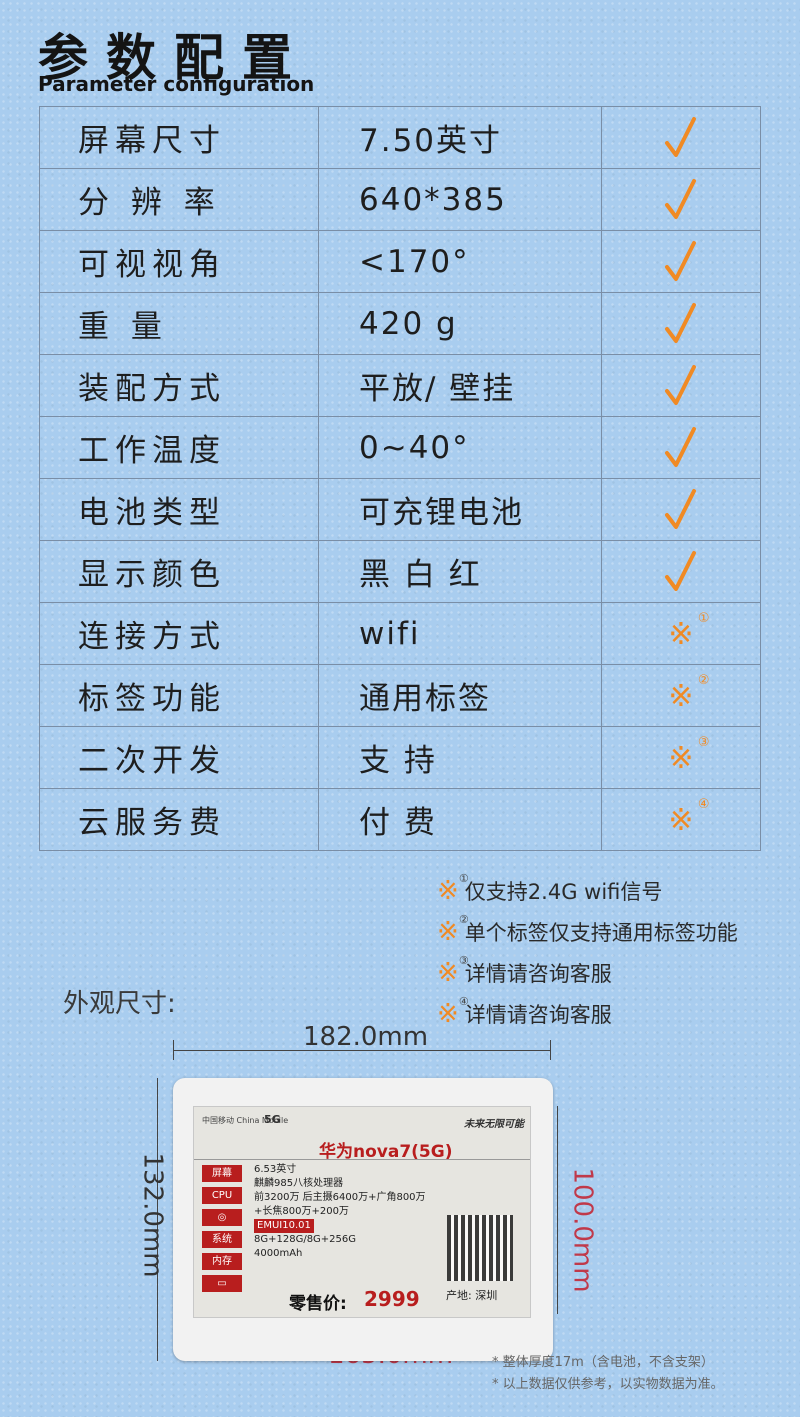  I want to click on spec-row: 屏幕尺寸 7.50英寸, so click(400, 137).